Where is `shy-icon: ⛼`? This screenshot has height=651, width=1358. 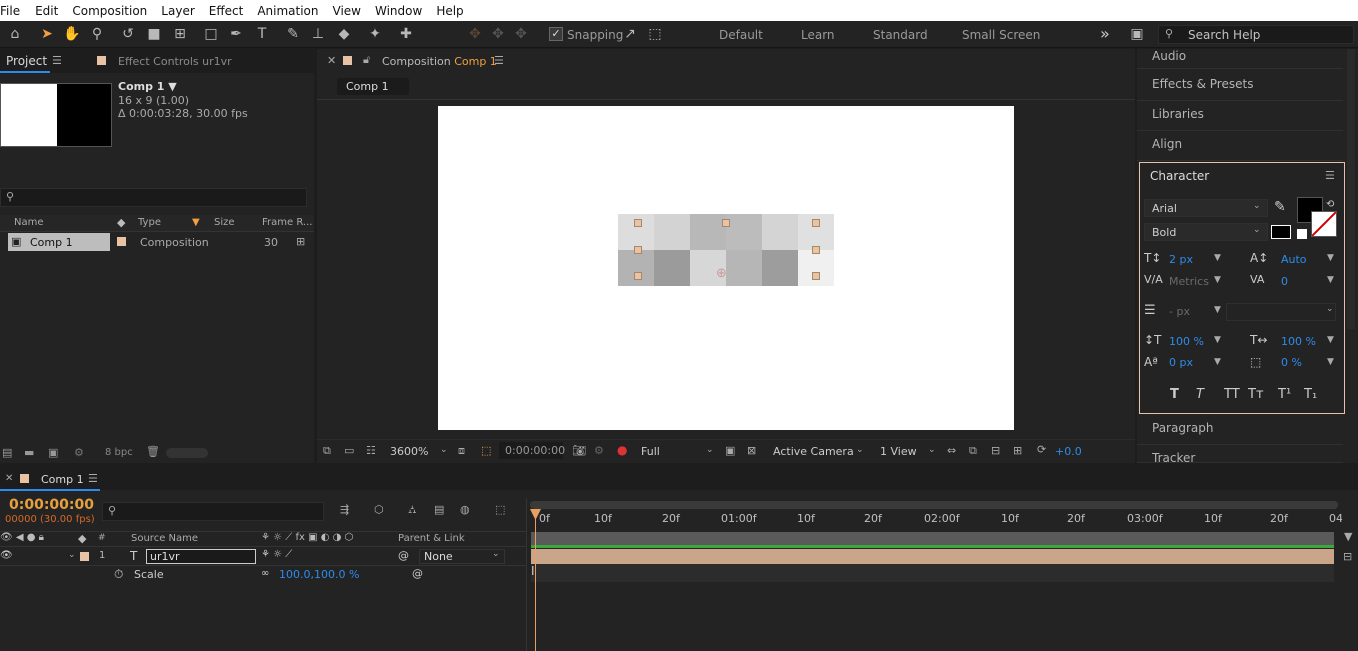 shy-icon: ⛼ is located at coordinates (412, 510).